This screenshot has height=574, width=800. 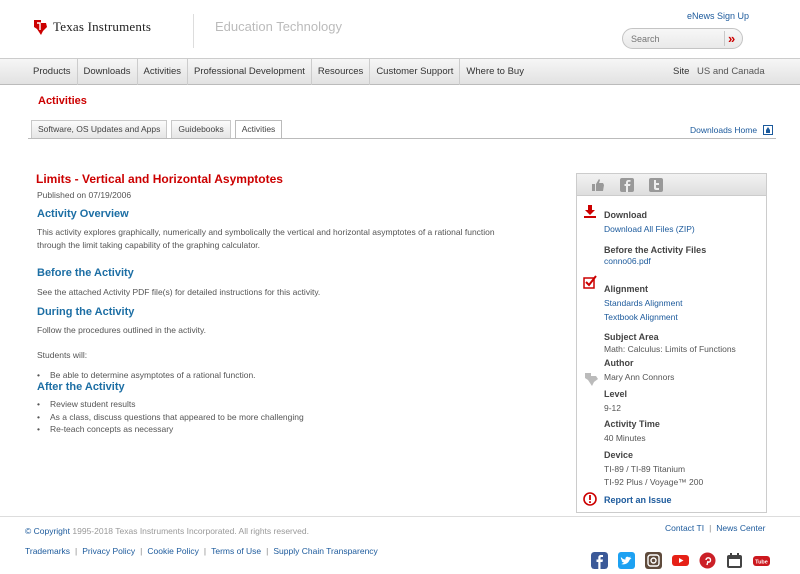 What do you see at coordinates (400, 516) in the screenshot?
I see `footer-divider` at bounding box center [400, 516].